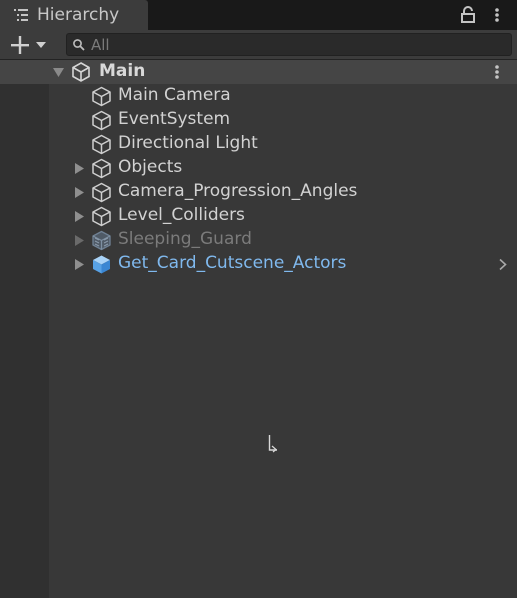  What do you see at coordinates (185, 239) in the screenshot?
I see `tree-item-label: Sleeping_Guard` at bounding box center [185, 239].